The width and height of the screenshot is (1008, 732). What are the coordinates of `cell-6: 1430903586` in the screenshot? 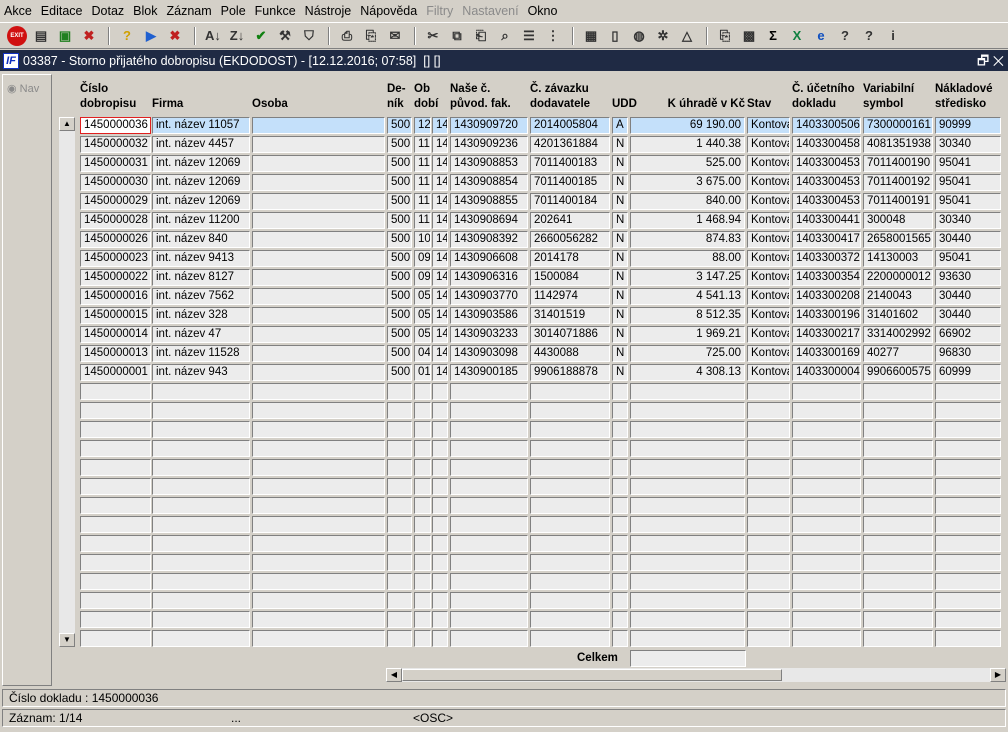 It's located at (489, 315).